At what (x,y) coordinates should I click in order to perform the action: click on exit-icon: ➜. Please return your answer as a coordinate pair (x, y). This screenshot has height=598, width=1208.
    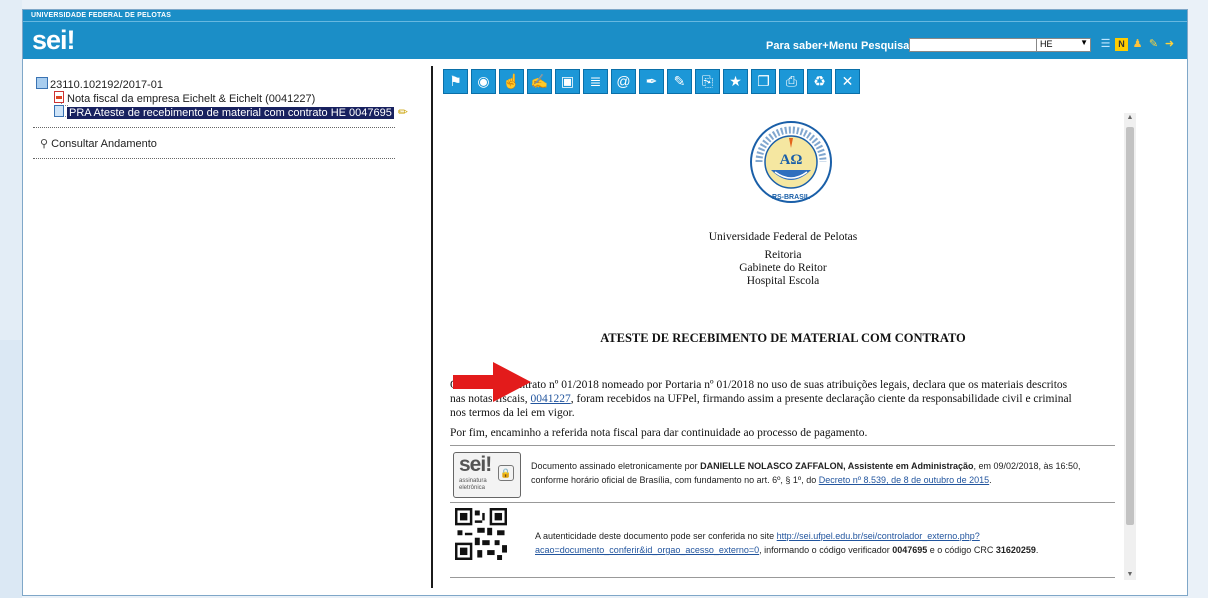
    Looking at the image, I should click on (1169, 44).